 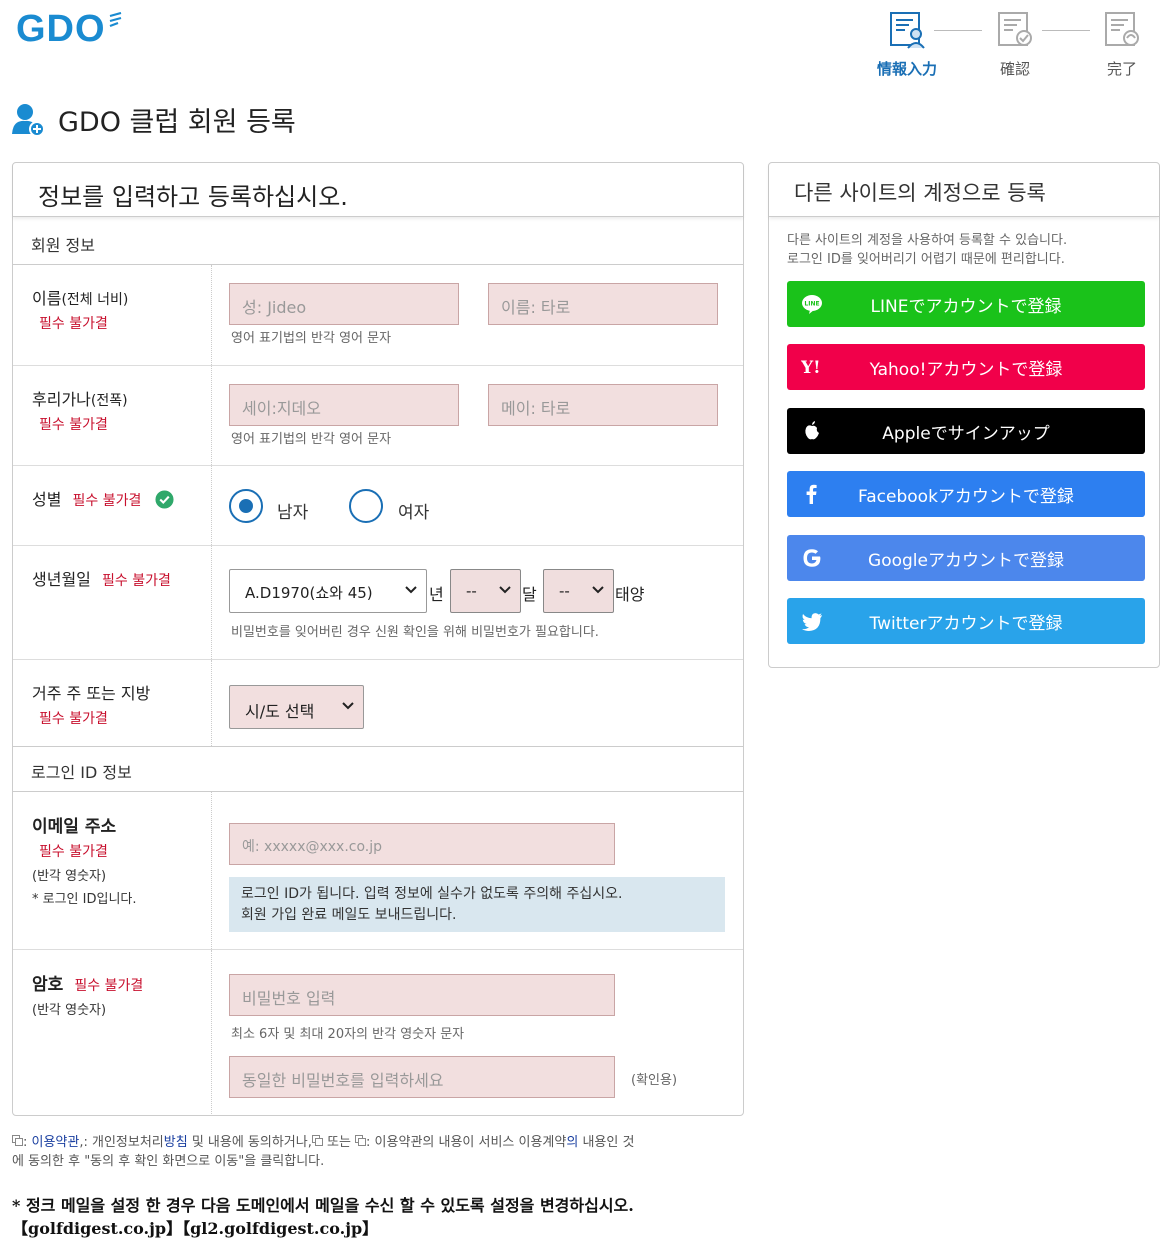 What do you see at coordinates (47, 499) in the screenshot?
I see `gender-label: 성별` at bounding box center [47, 499].